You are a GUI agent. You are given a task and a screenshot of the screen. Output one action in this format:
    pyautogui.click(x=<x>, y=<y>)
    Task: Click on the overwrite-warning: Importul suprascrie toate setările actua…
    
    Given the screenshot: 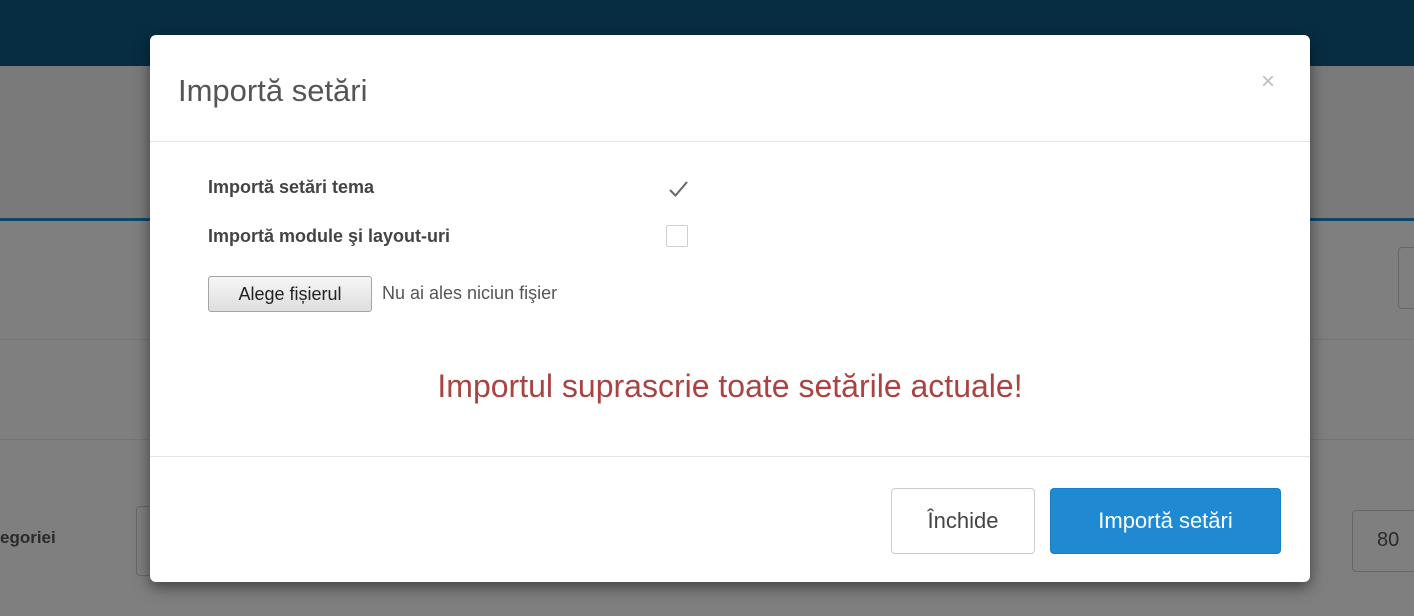 What is the action you would take?
    pyautogui.click(x=730, y=386)
    